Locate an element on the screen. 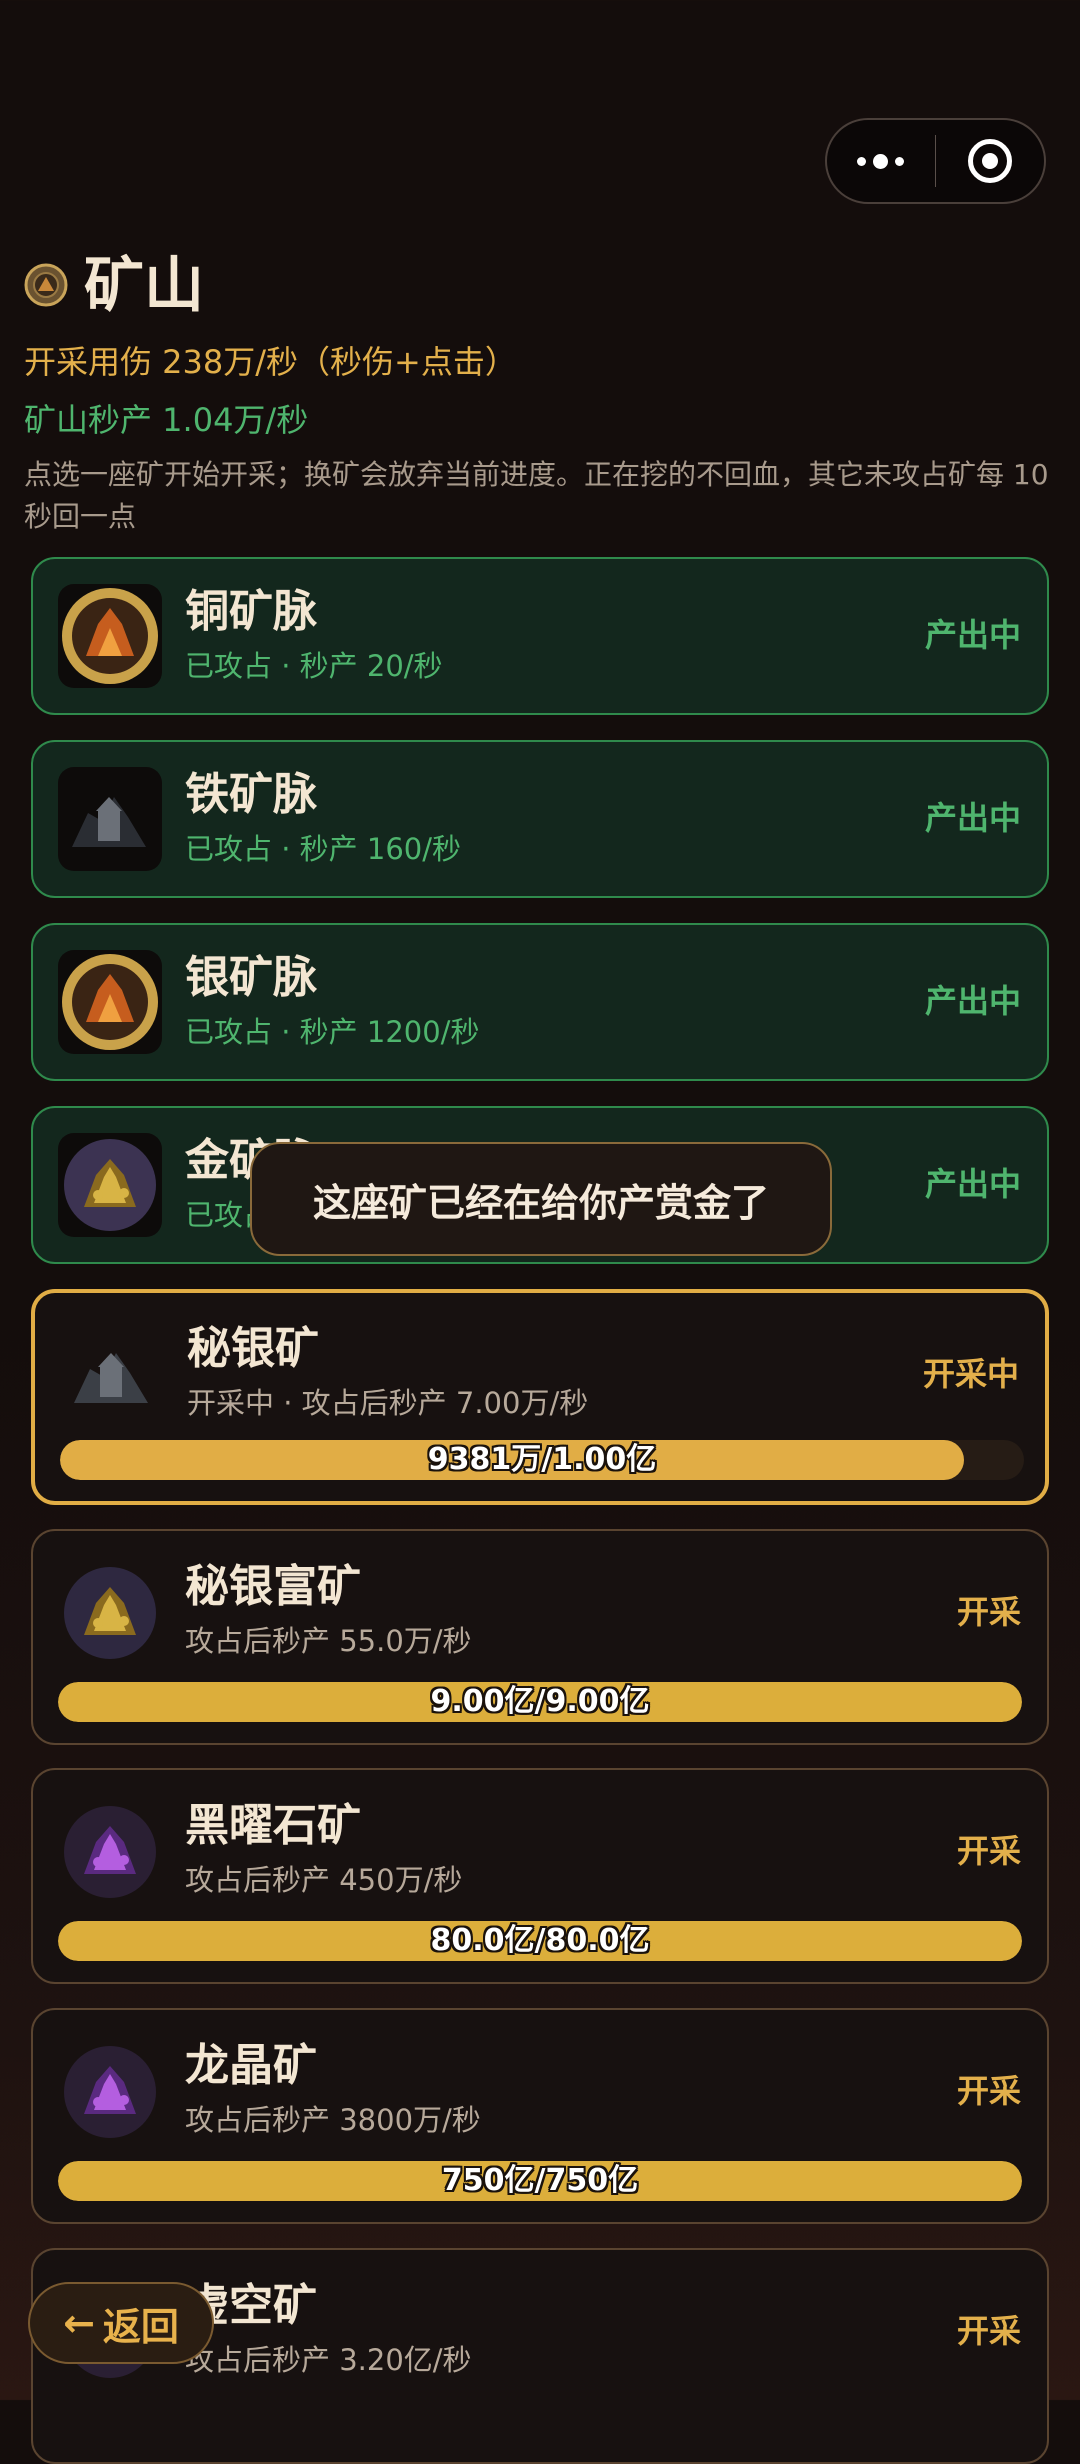 This screenshot has height=2464, width=1080. capsule-close-icon is located at coordinates (990, 161).